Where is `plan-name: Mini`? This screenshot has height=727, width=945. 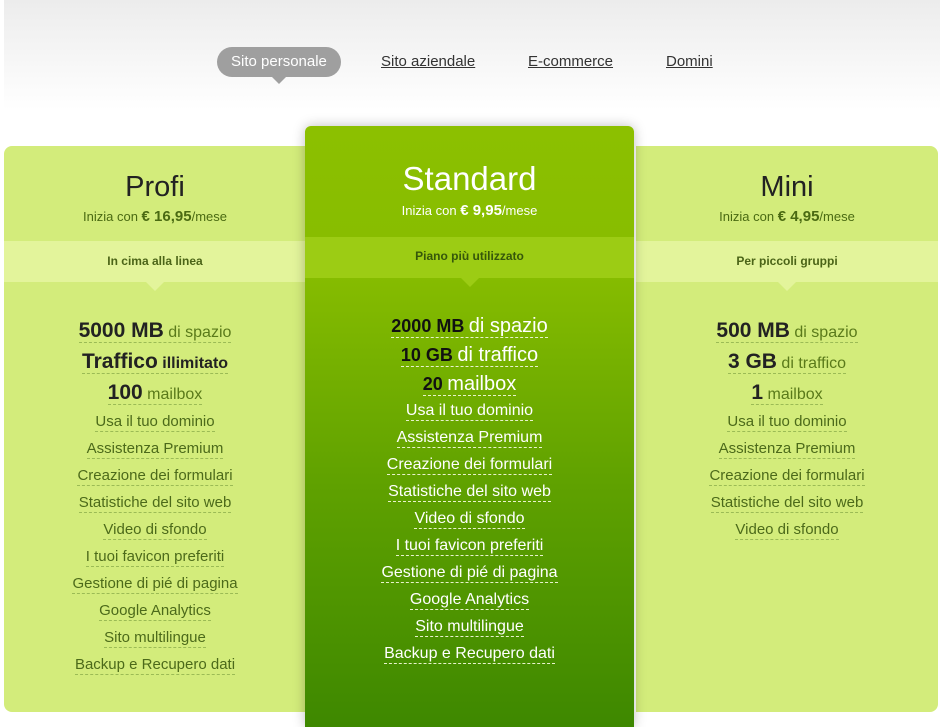
plan-name: Mini is located at coordinates (787, 187).